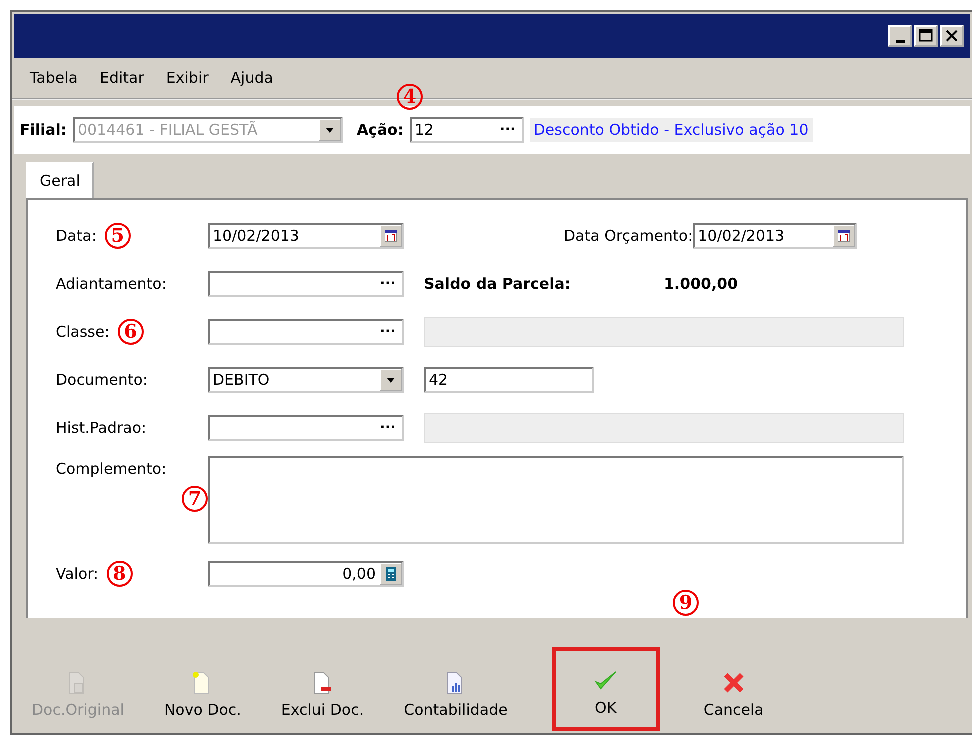 This screenshot has height=737, width=972. Describe the element at coordinates (117, 236) in the screenshot. I see `annotation-number: 5` at that location.